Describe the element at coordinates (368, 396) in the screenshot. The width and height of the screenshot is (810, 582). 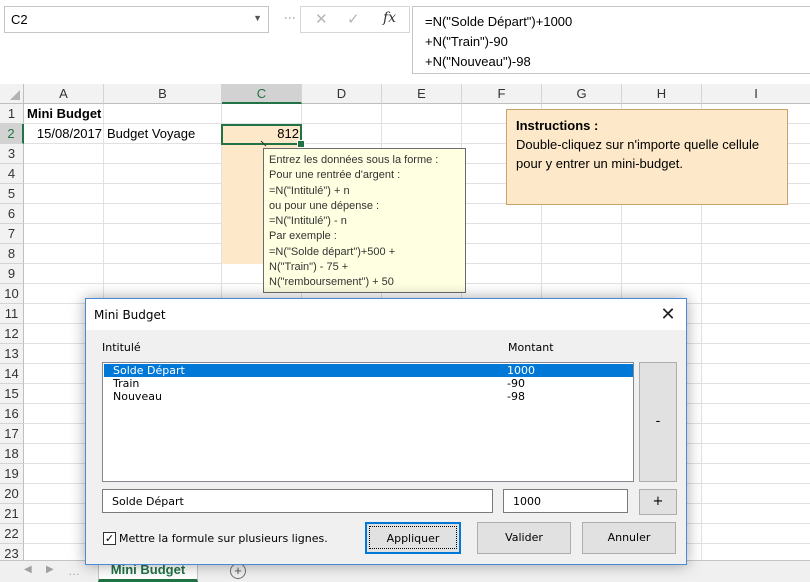
I see `list-item: Nouveau -98` at that location.